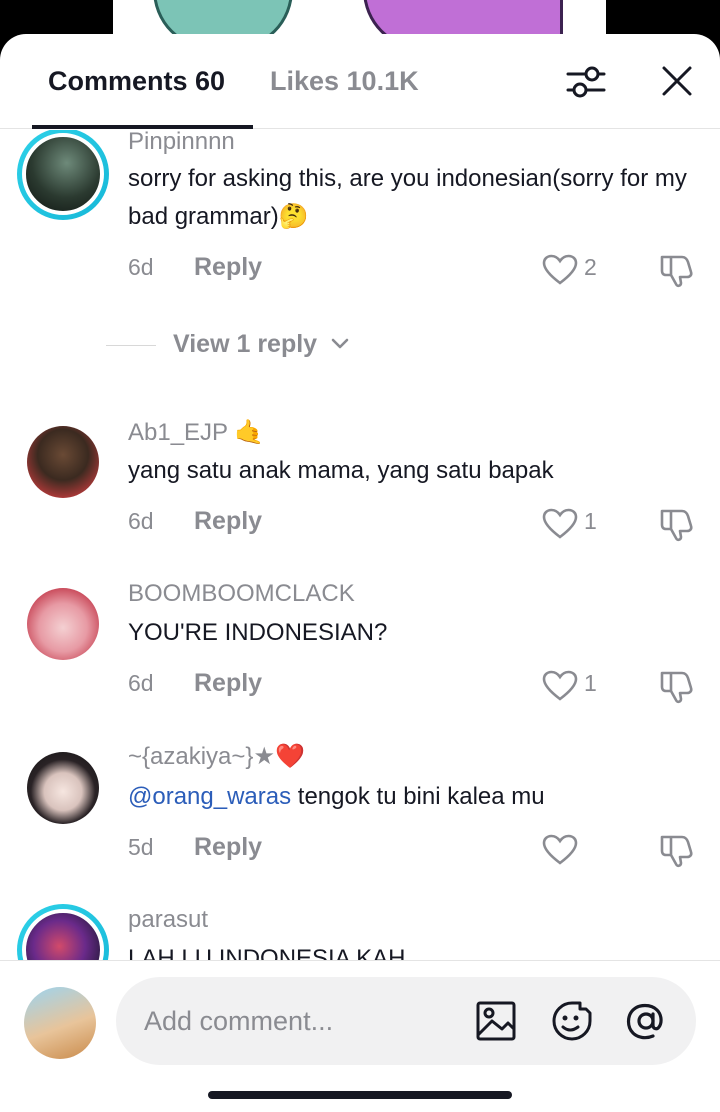 The height and width of the screenshot is (1112, 720). What do you see at coordinates (142, 127) in the screenshot?
I see `active-tab-indicator` at bounding box center [142, 127].